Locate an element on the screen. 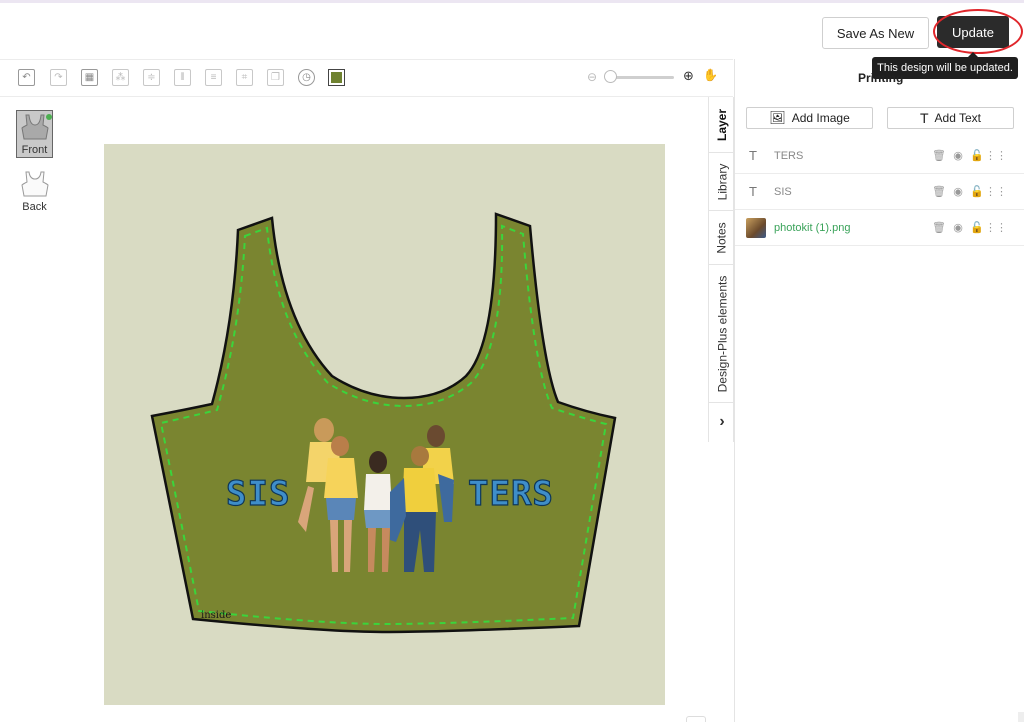  layer-name: TERS is located at coordinates (789, 155).